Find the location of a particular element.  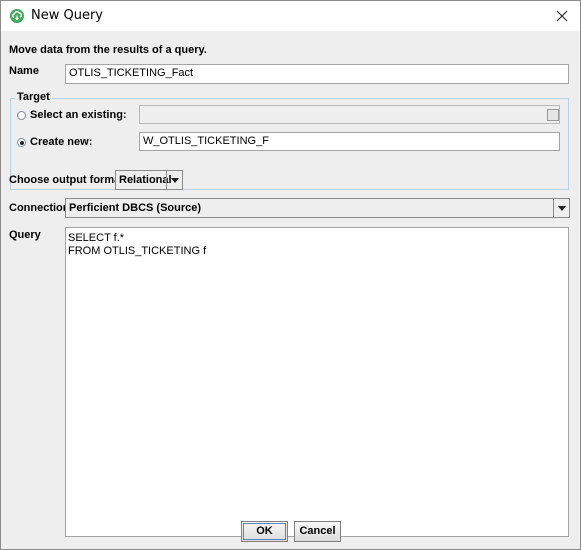

create-new-field: W_OTLIS_TICKETING_F is located at coordinates (349, 141).